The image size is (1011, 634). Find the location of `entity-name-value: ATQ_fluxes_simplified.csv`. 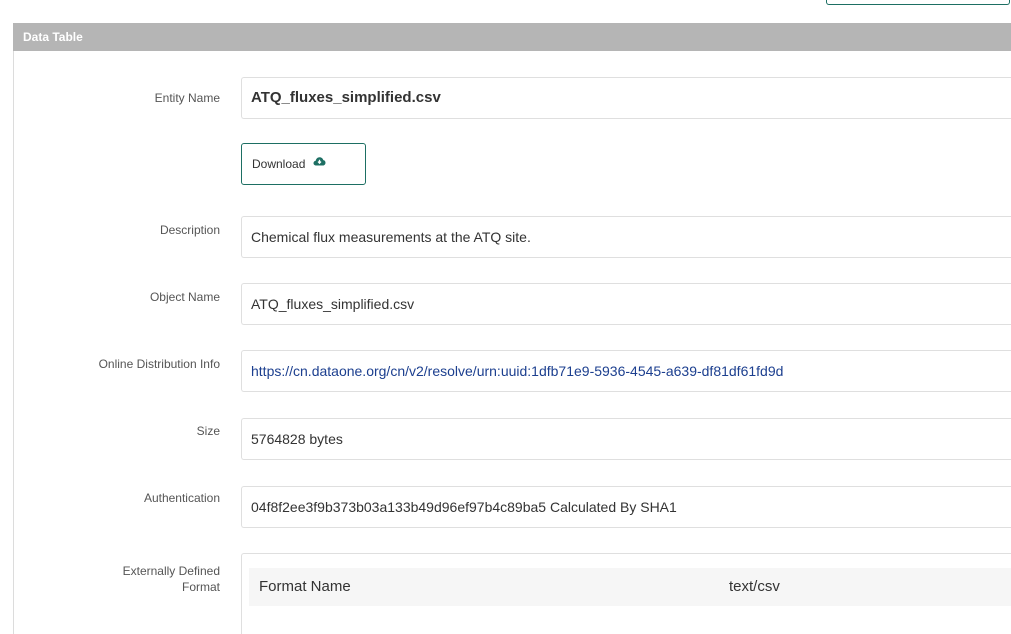

entity-name-value: ATQ_fluxes_simplified.csv is located at coordinates (626, 98).